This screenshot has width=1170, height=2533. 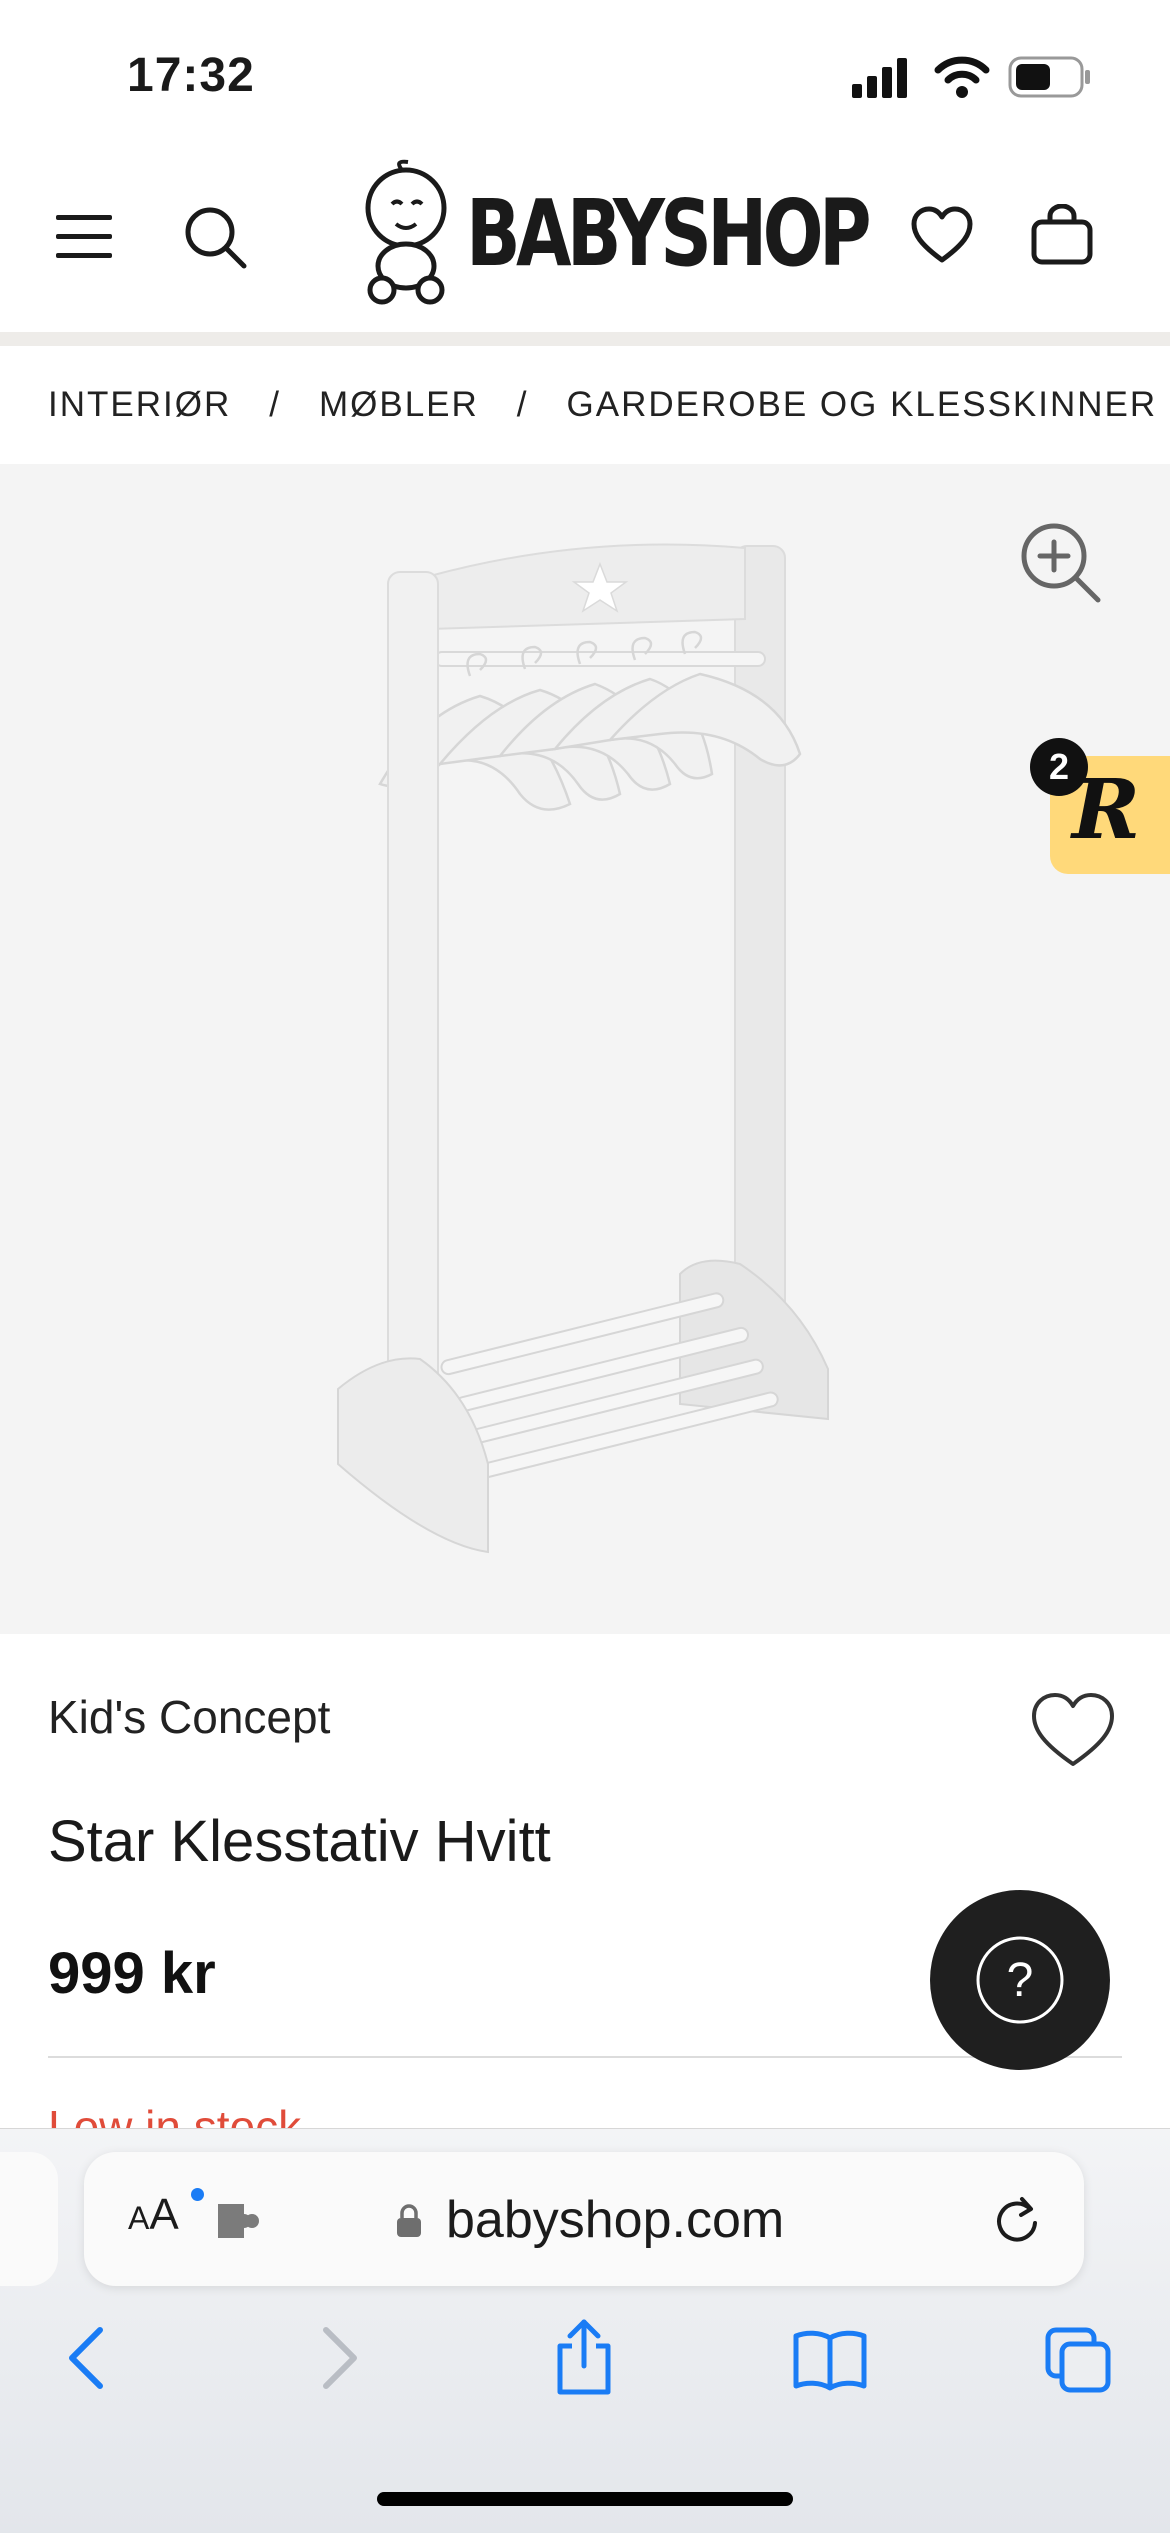 What do you see at coordinates (189, 1717) in the screenshot?
I see `product-brand: Kid's Concept` at bounding box center [189, 1717].